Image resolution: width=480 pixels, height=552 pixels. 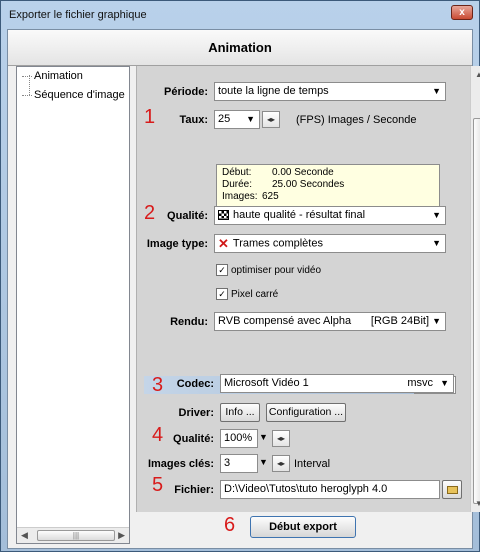 I want to click on driver-label: Driver:, so click(x=196, y=413).